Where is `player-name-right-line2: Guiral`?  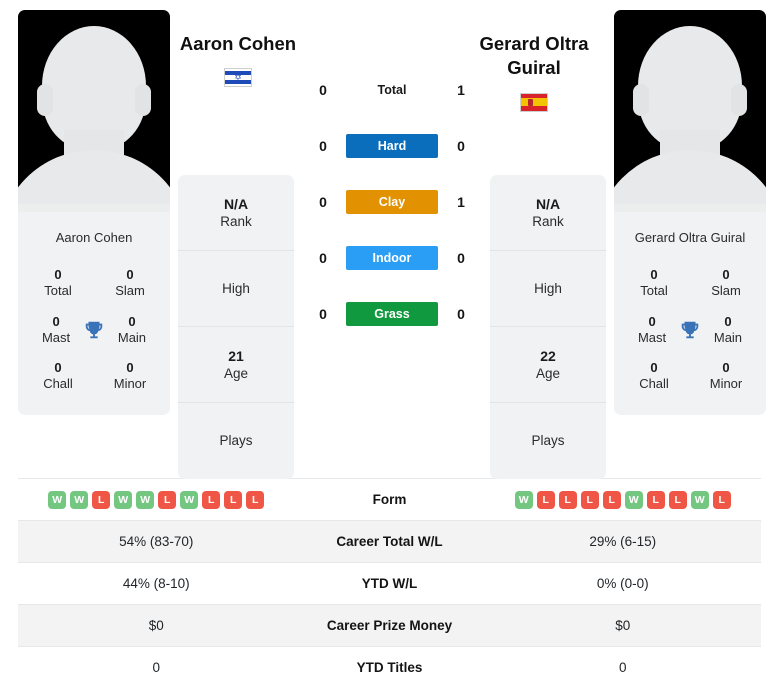
player-name-right-line2: Guiral is located at coordinates (534, 68).